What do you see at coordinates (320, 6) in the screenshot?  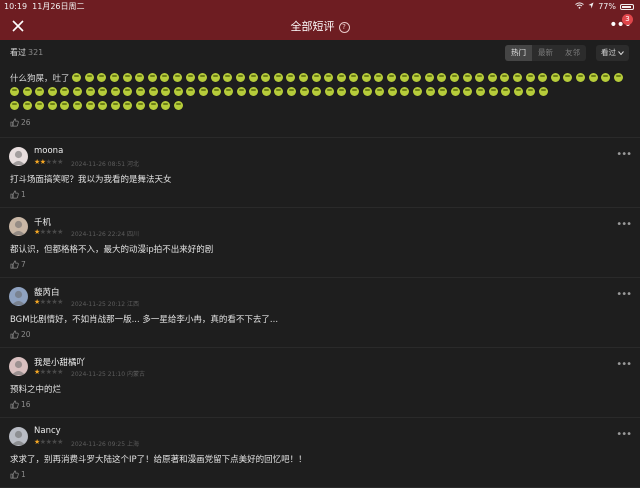 I see `status-bar: 10:19 11月26日周二 77%` at bounding box center [320, 6].